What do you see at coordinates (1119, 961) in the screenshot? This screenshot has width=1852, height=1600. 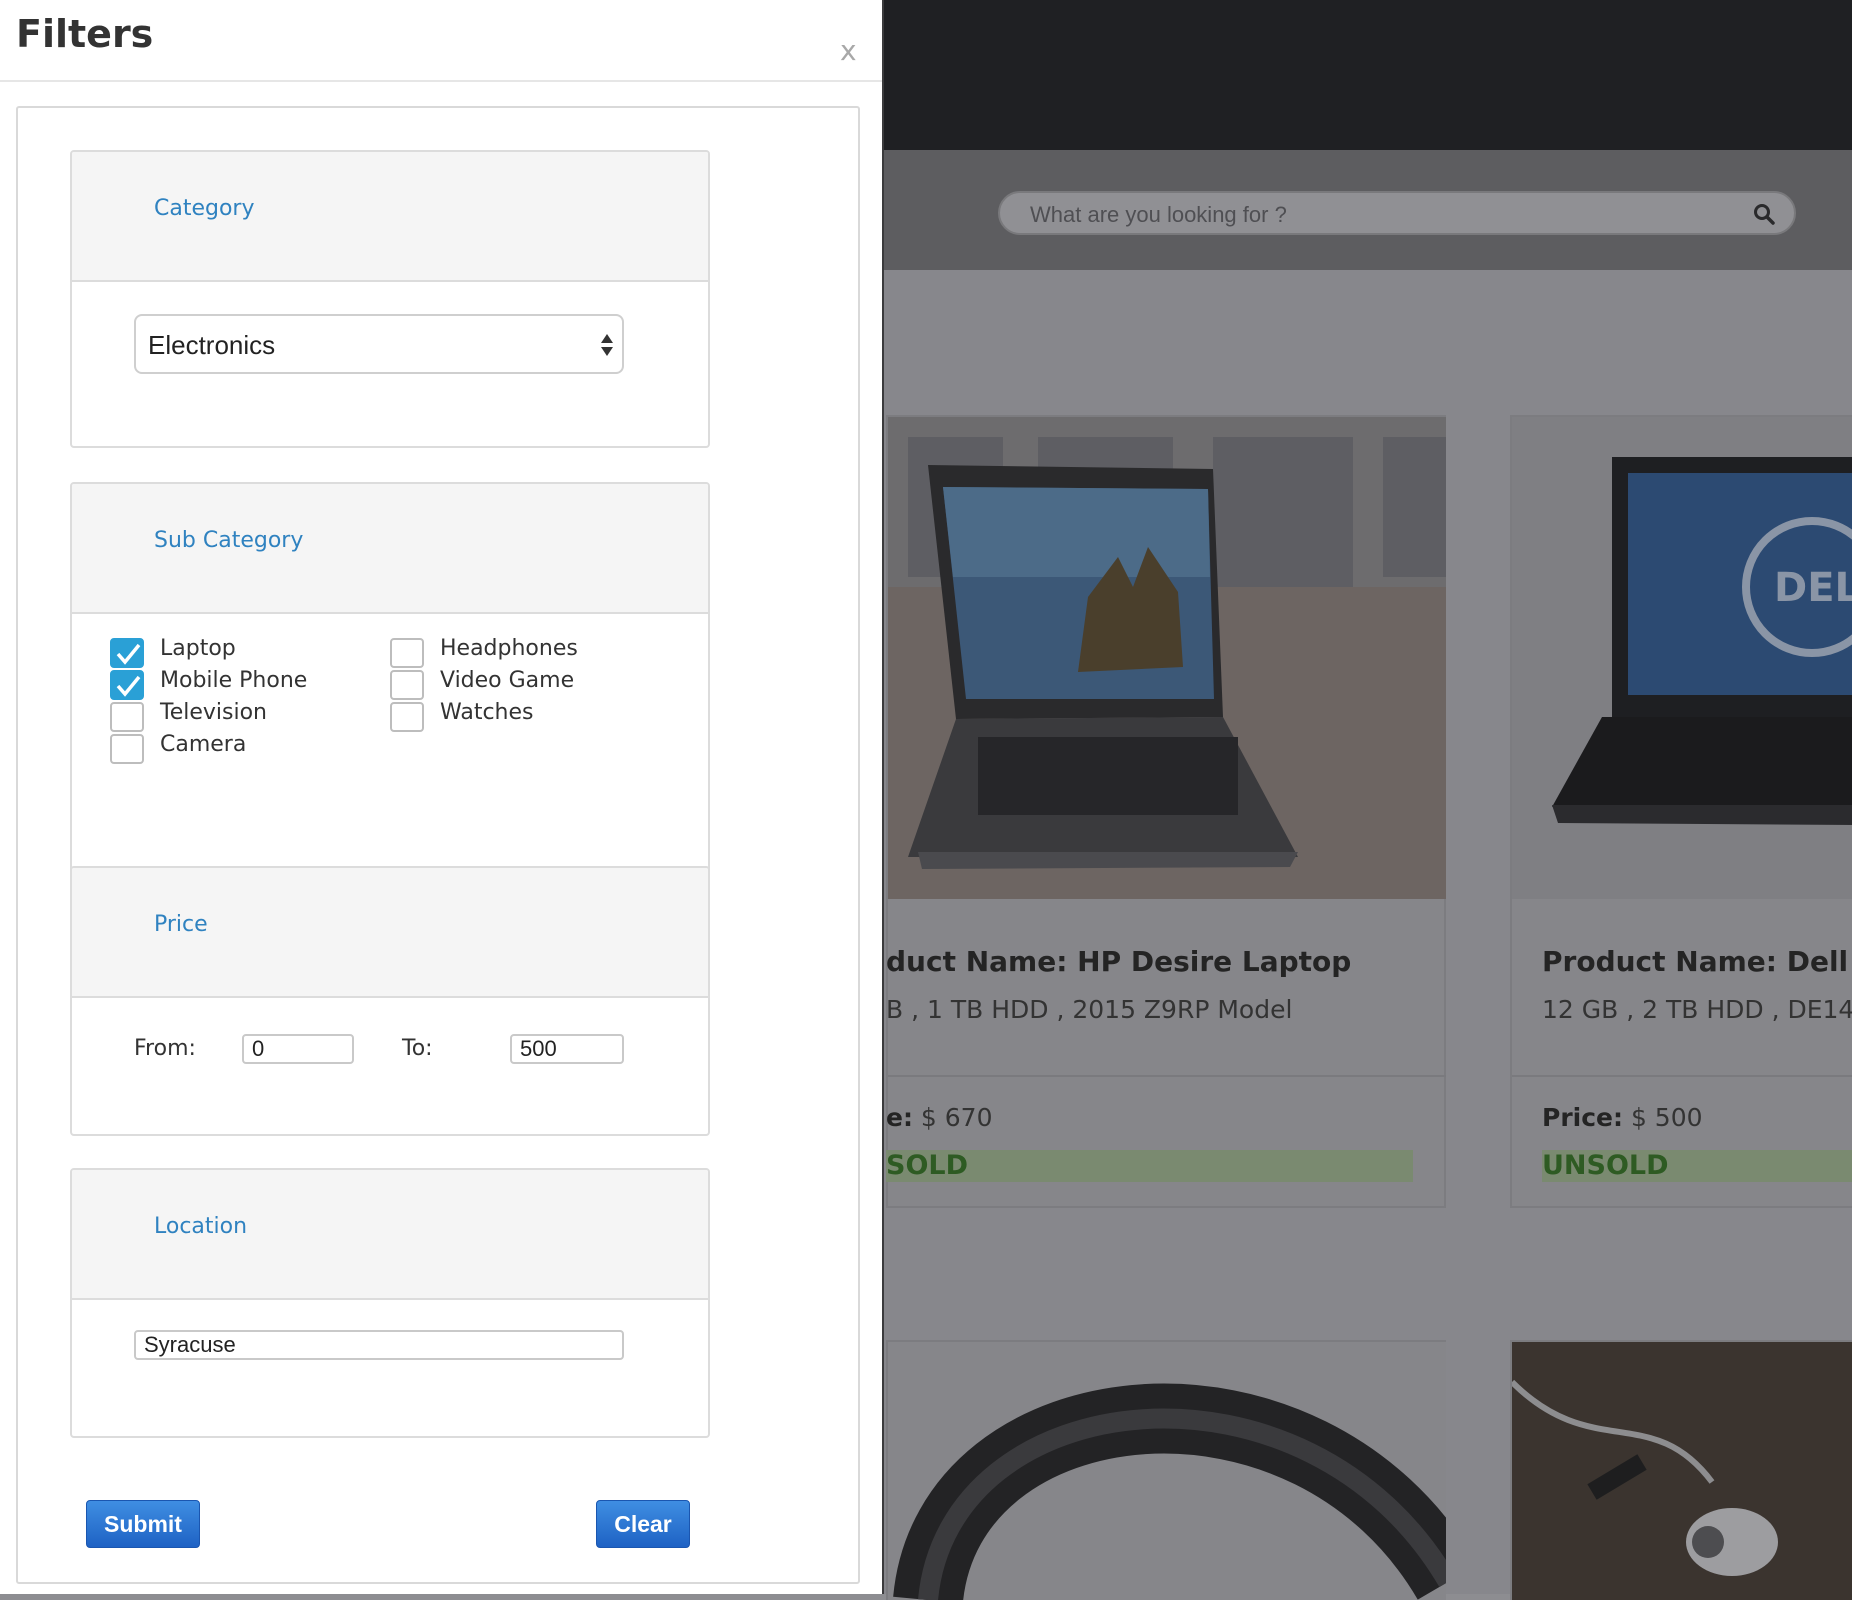 I see `product-title: duct Name: HP Desire Laptop` at bounding box center [1119, 961].